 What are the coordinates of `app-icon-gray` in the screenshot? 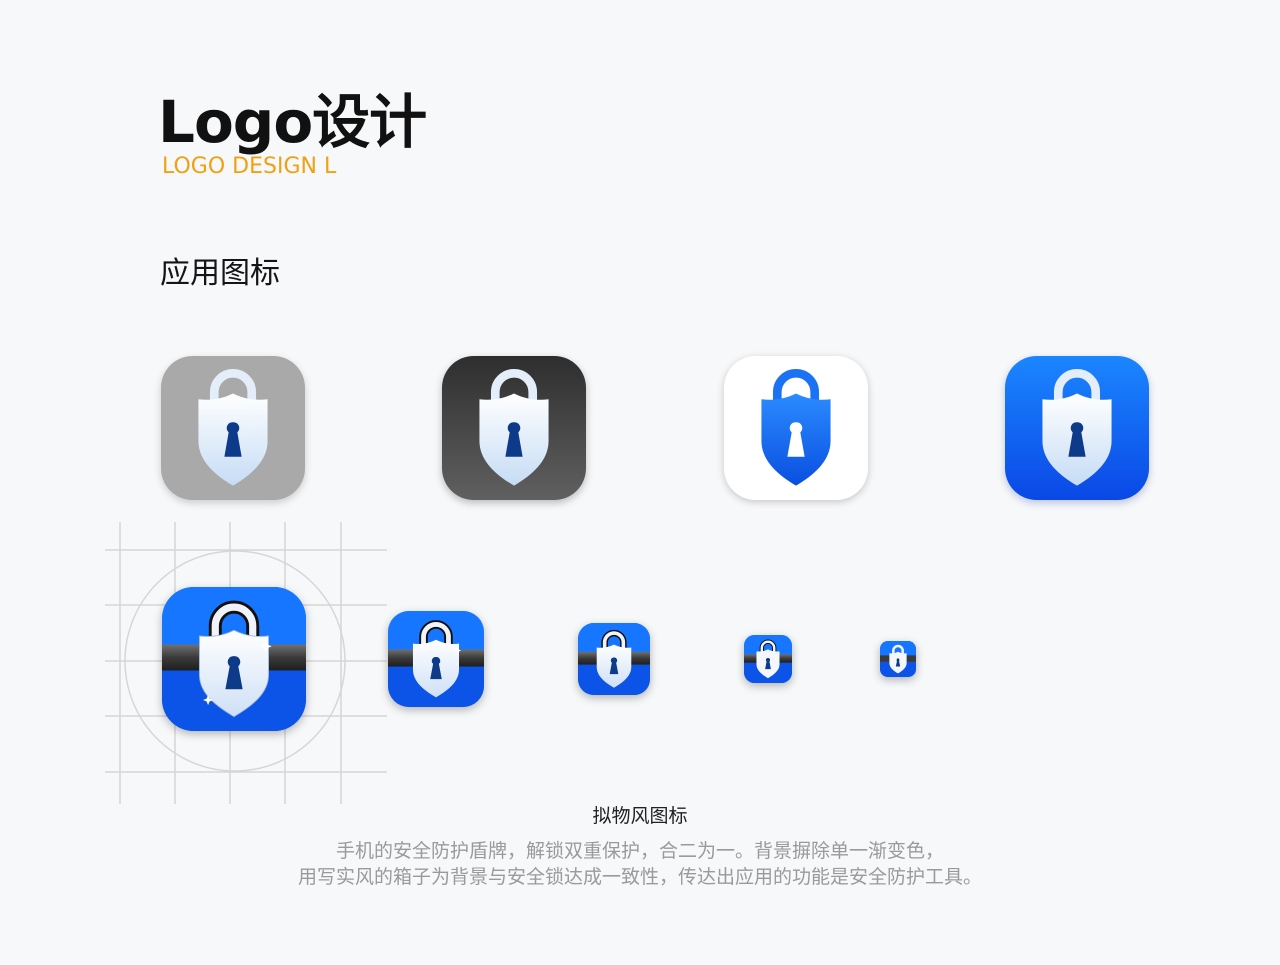 It's located at (233, 428).